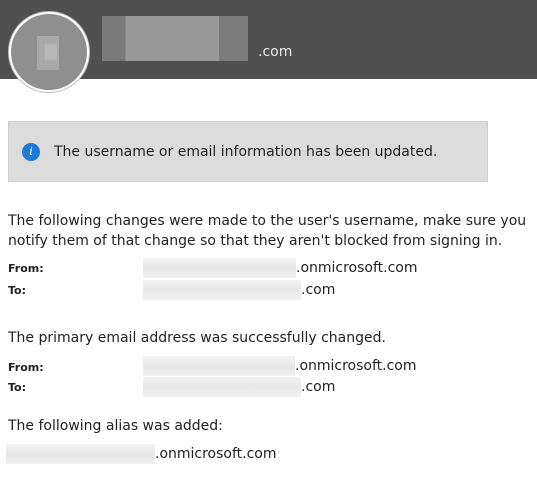 This screenshot has height=477, width=537. I want to click on alias-redaction, so click(80, 454).